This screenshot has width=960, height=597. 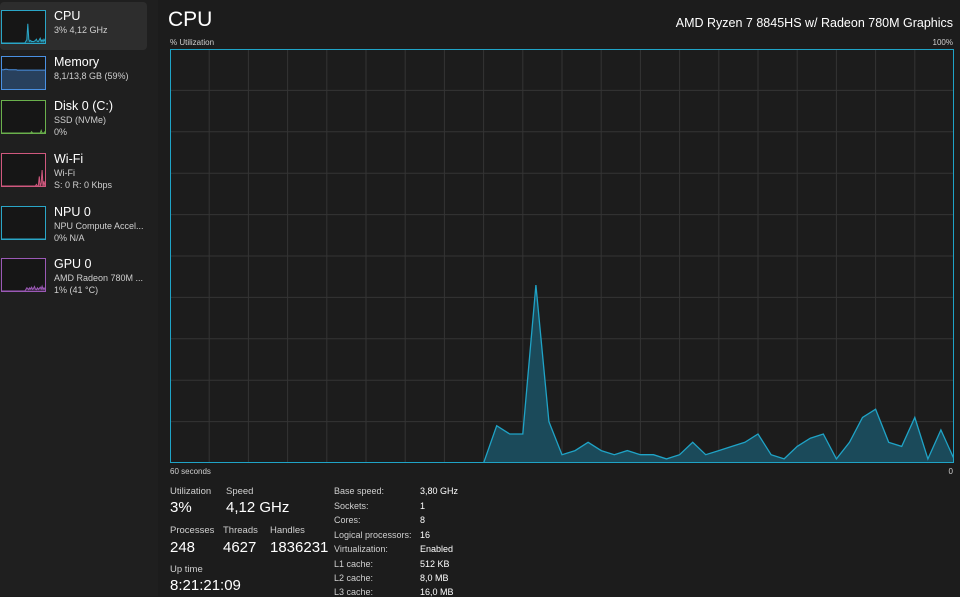 What do you see at coordinates (73, 264) in the screenshot?
I see `sidebar-item-title: GPU 0` at bounding box center [73, 264].